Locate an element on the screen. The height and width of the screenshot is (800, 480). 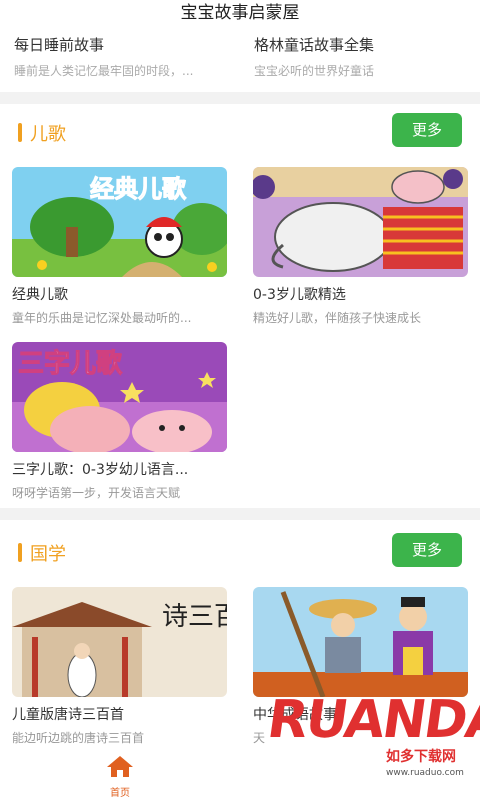
card-desc: 能边听边跳的唐诗三百首 is located at coordinates (78, 738).